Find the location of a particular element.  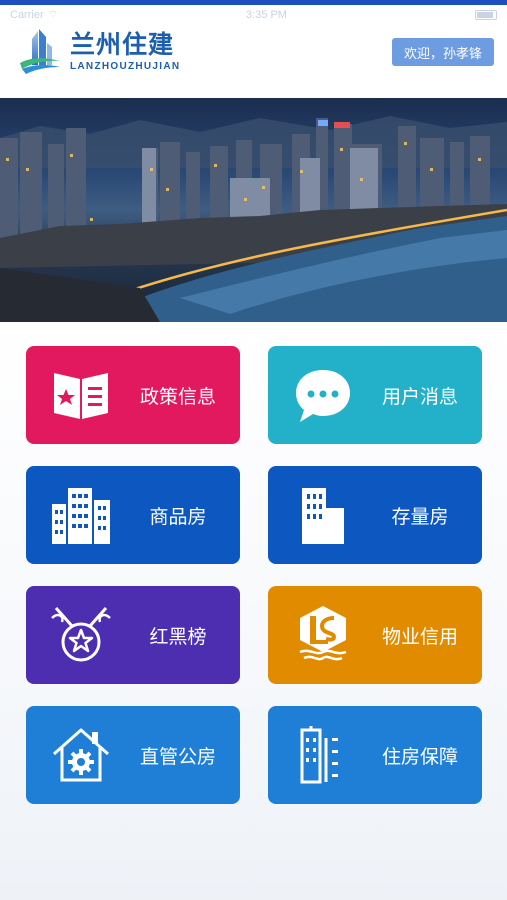

tile-commercial-housing: 商品房 is located at coordinates (133, 515).